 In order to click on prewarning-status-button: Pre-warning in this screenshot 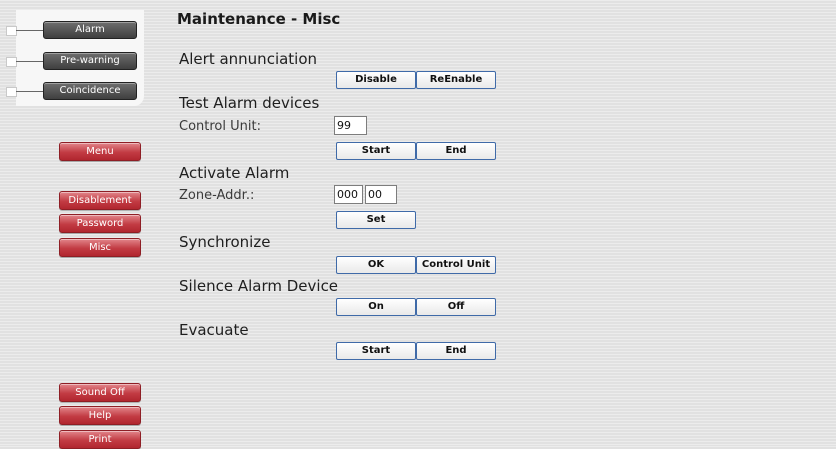, I will do `click(90, 61)`.